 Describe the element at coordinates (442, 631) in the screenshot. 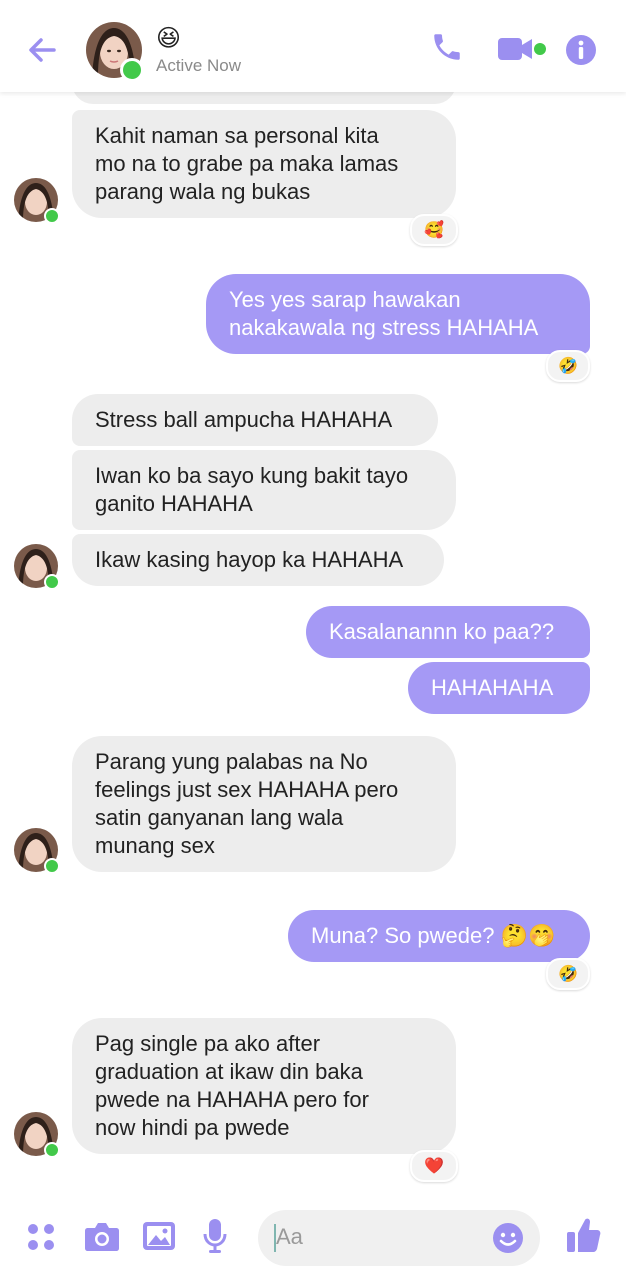

I see `message-text: Kasalanannn ko paa??` at that location.